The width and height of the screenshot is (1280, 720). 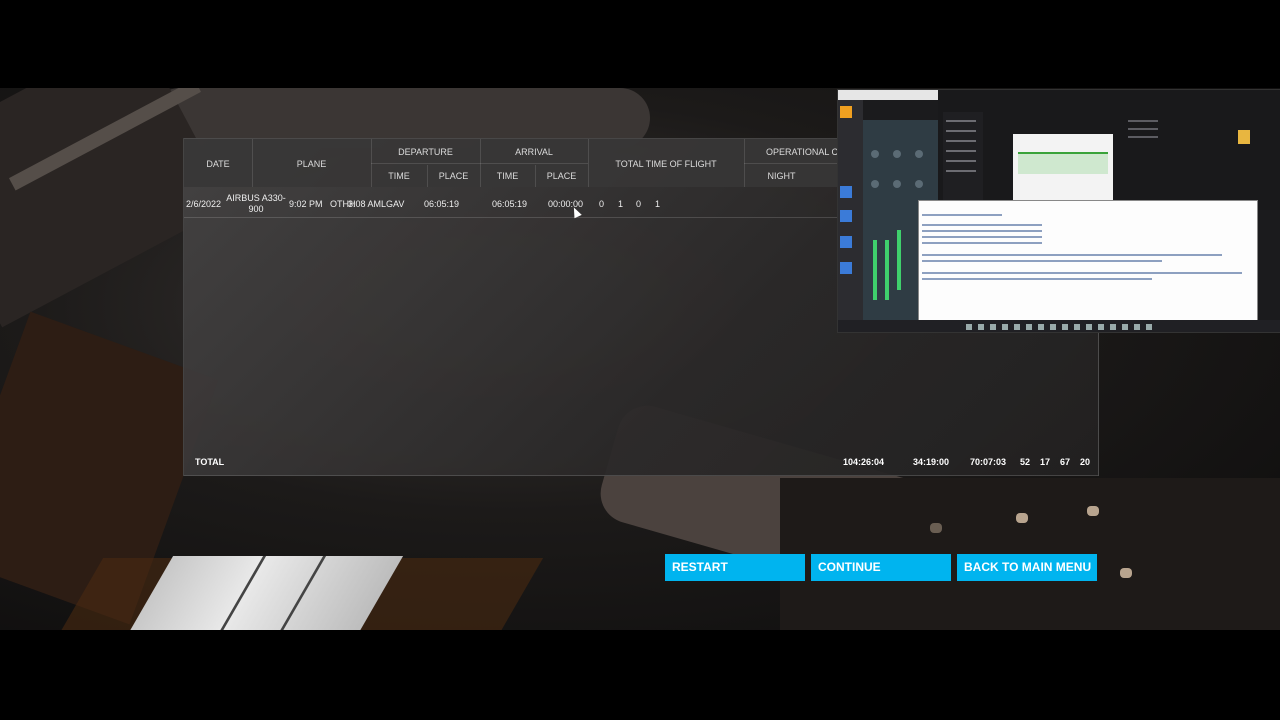 What do you see at coordinates (864, 462) in the screenshot?
I see `totals-total-time: 104:26:04` at bounding box center [864, 462].